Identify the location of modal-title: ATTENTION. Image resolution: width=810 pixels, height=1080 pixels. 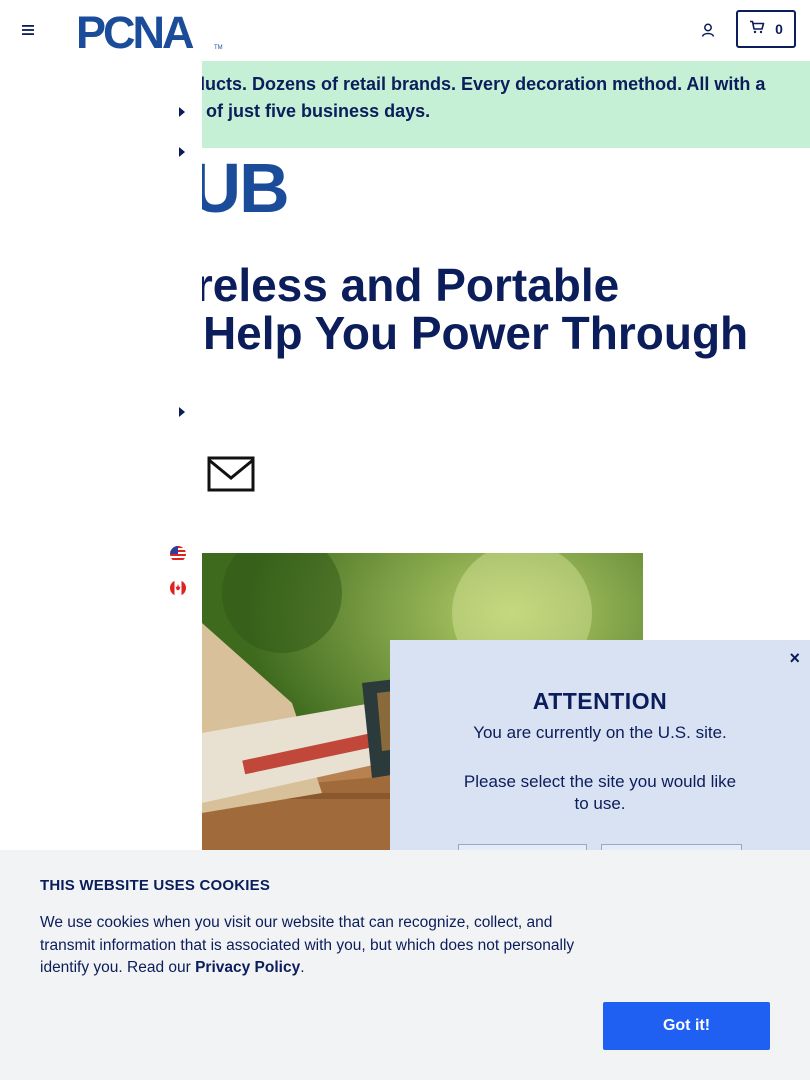
(600, 701).